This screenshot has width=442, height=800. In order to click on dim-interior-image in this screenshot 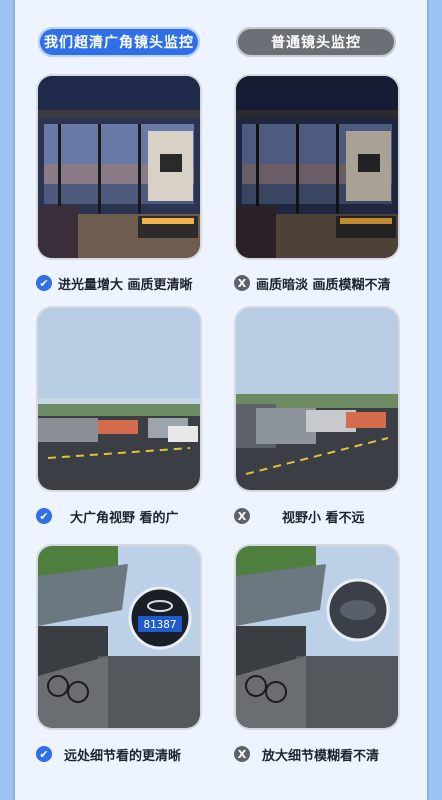, I will do `click(317, 167)`.